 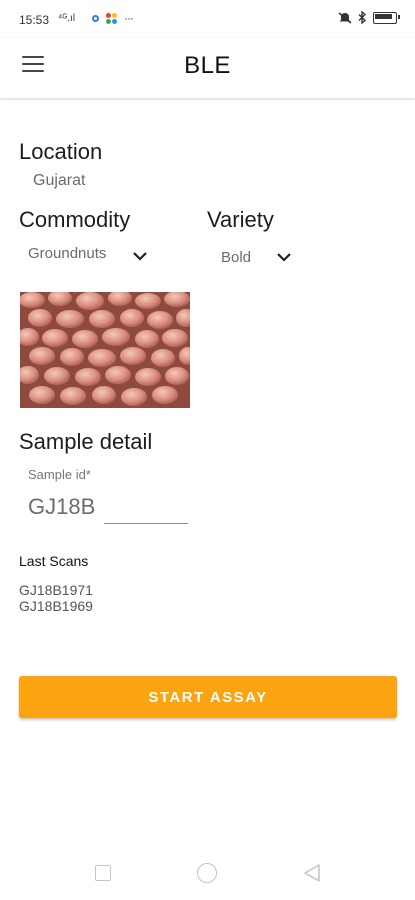 I want to click on sample-id-label: Sample id*, so click(x=59, y=474).